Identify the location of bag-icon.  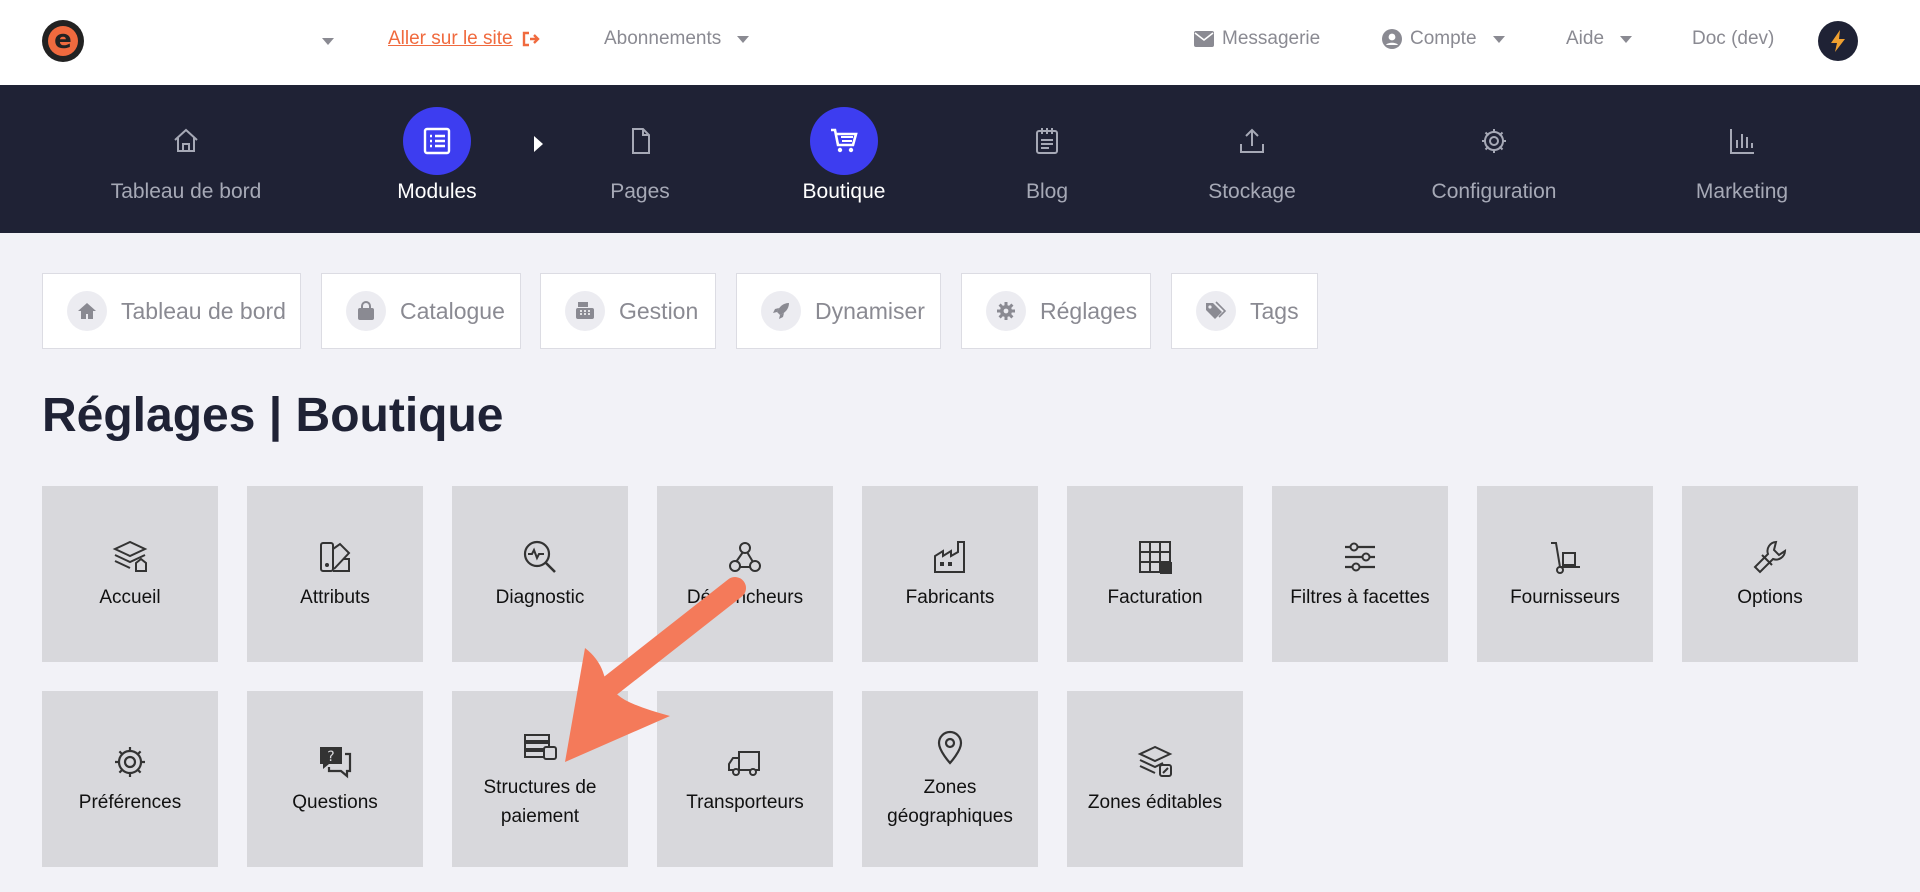
(366, 311).